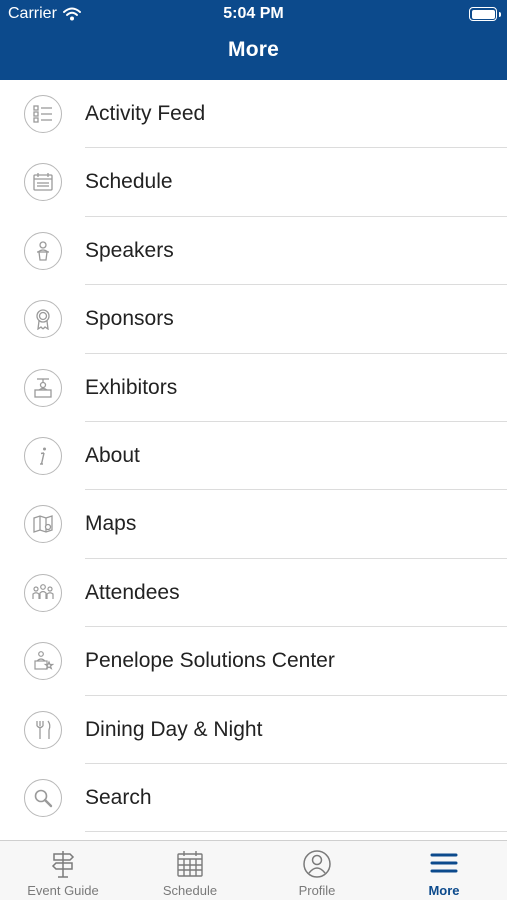 Image resolution: width=507 pixels, height=900 pixels. What do you see at coordinates (43, 319) in the screenshot?
I see `sponsors-icon` at bounding box center [43, 319].